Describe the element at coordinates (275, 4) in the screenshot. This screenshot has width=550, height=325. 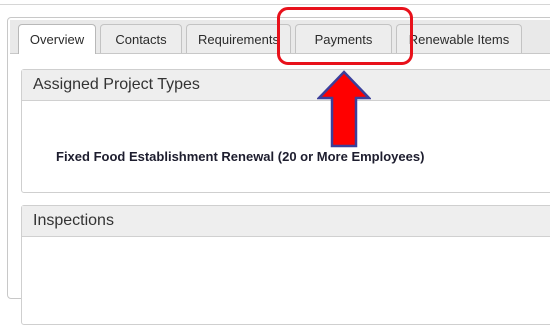
I see `top-divider` at that location.